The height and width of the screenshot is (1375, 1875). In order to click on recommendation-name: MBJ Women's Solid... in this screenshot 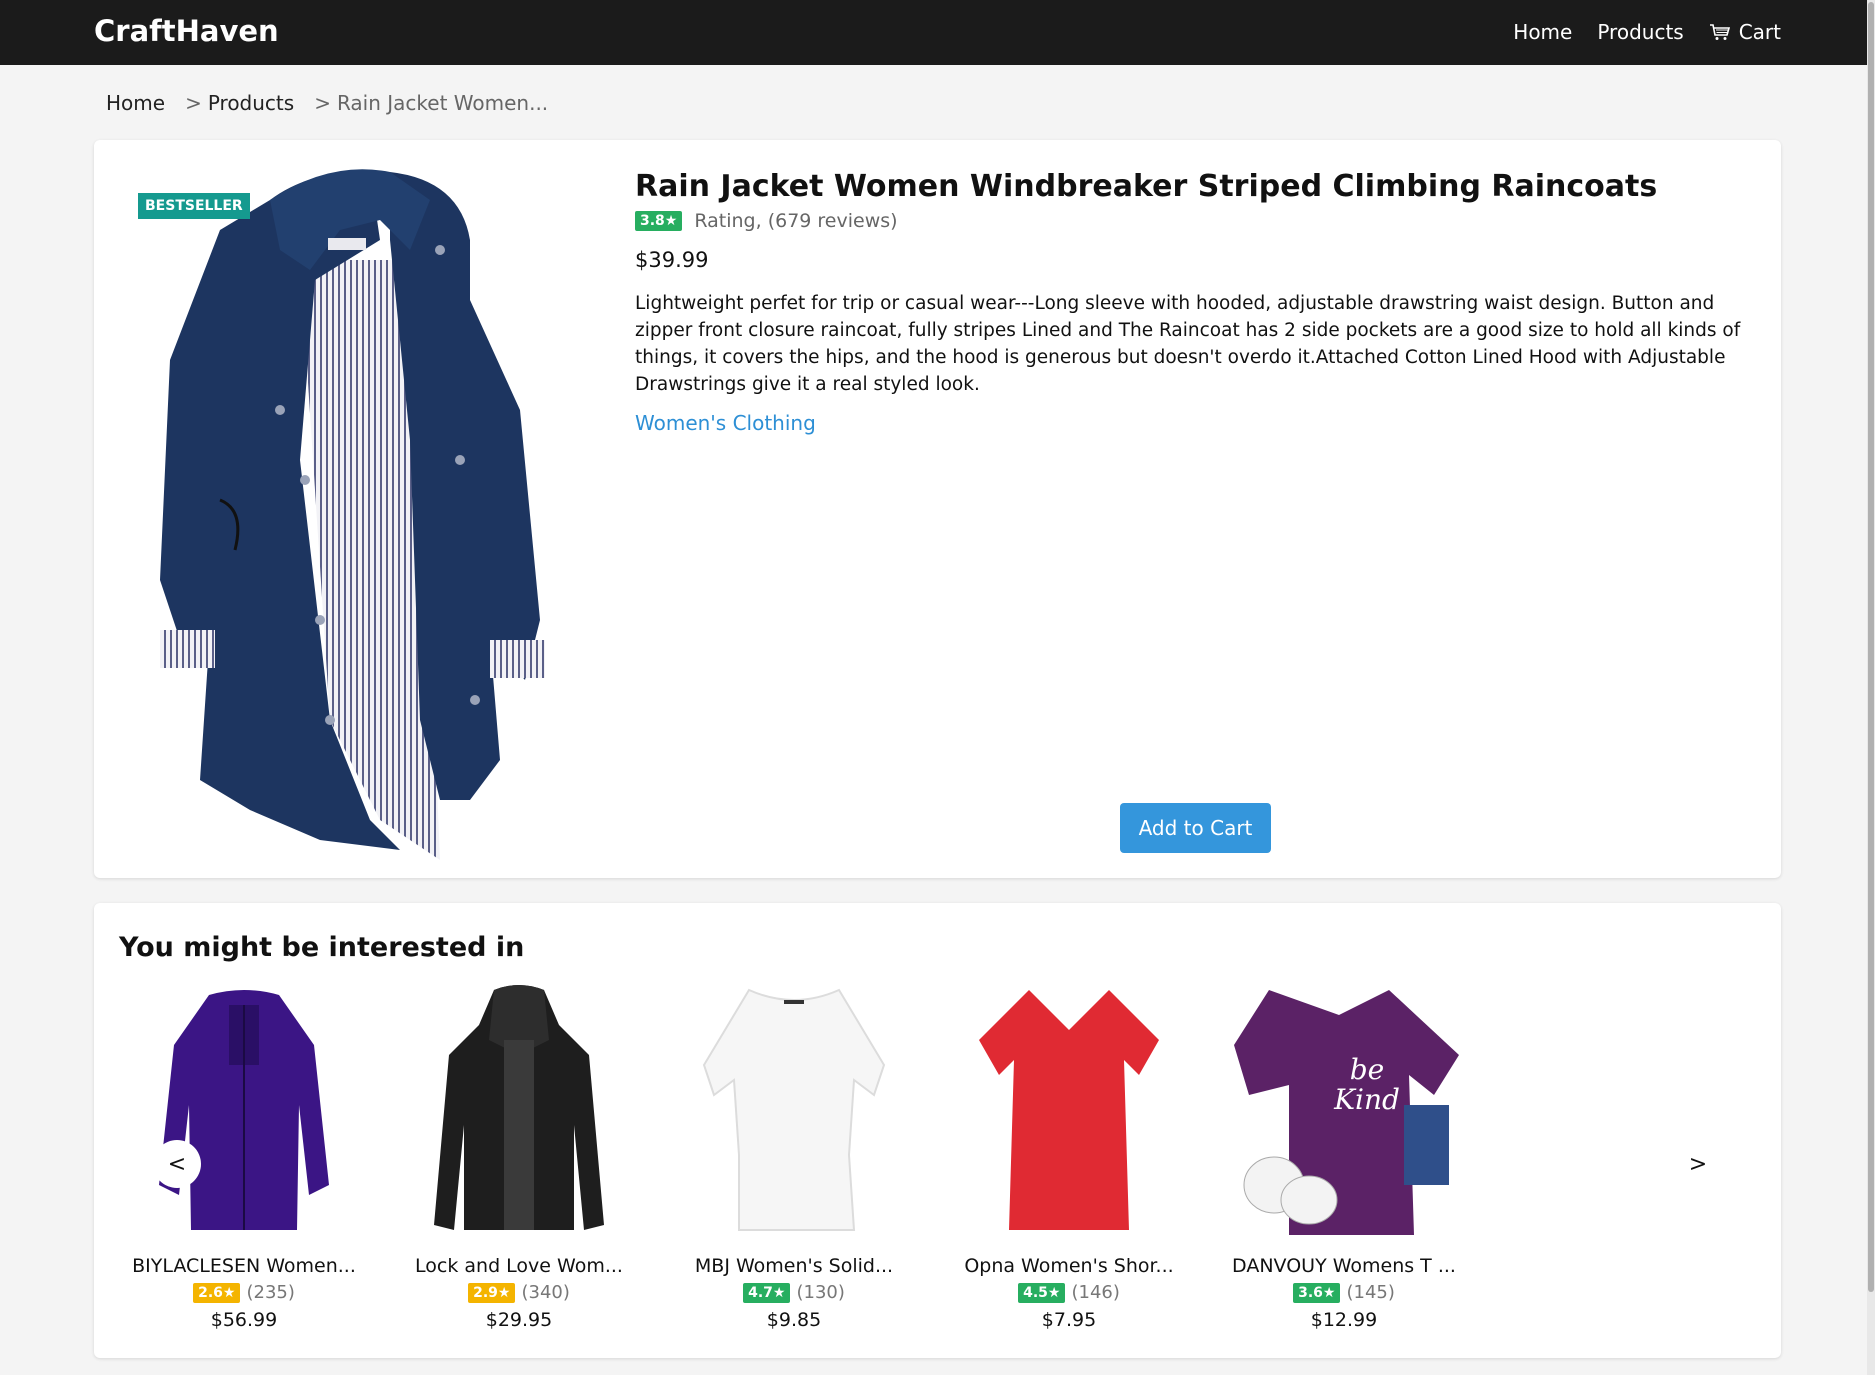, I will do `click(794, 1266)`.